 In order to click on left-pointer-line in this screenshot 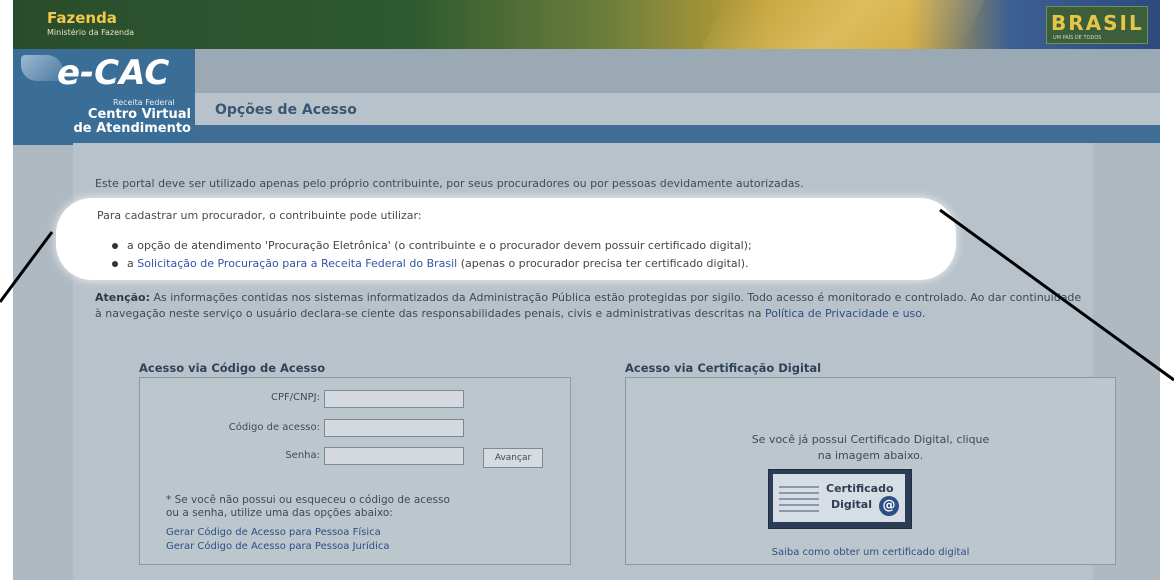, I will do `click(27, 267)`.